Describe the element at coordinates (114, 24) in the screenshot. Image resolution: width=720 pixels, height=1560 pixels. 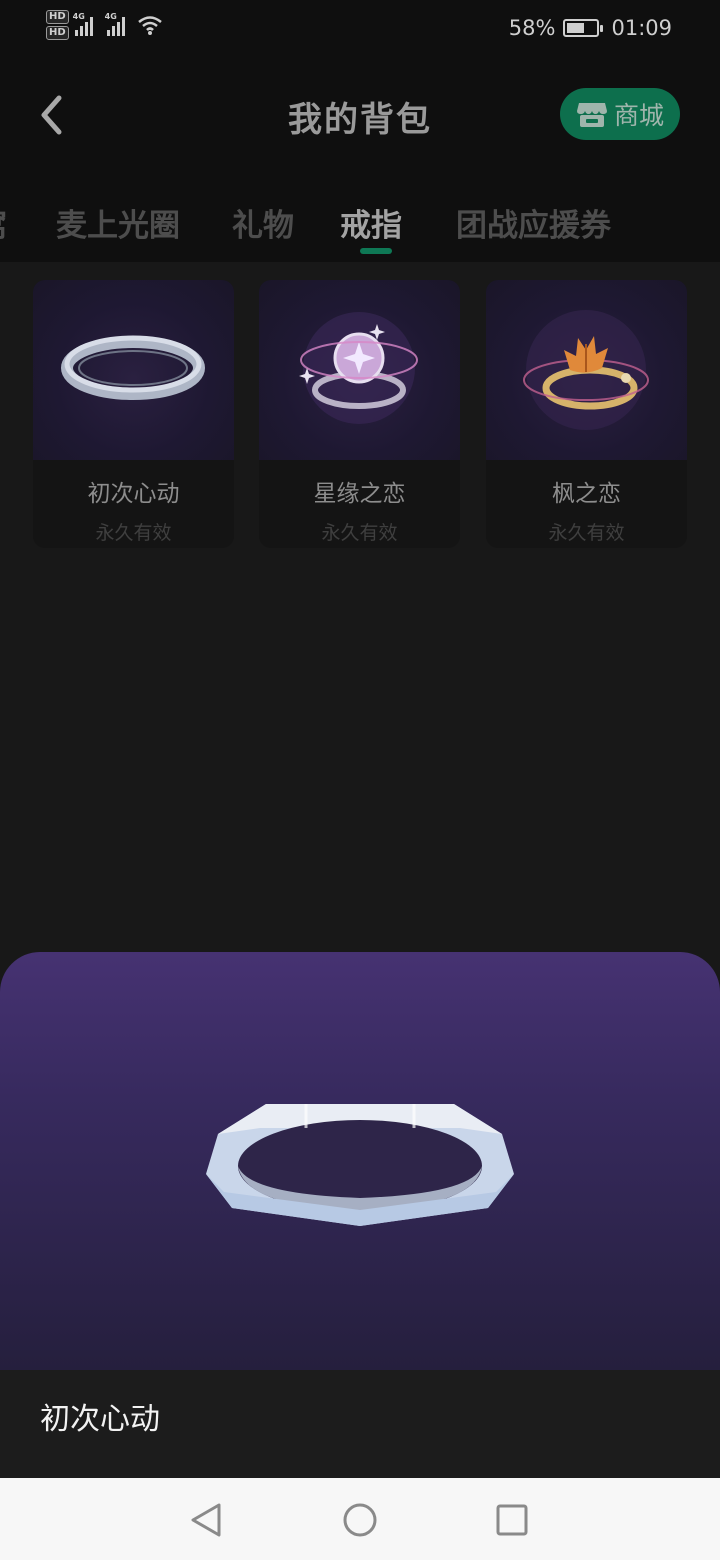
I see `signal-icon-sim2: 4G` at that location.